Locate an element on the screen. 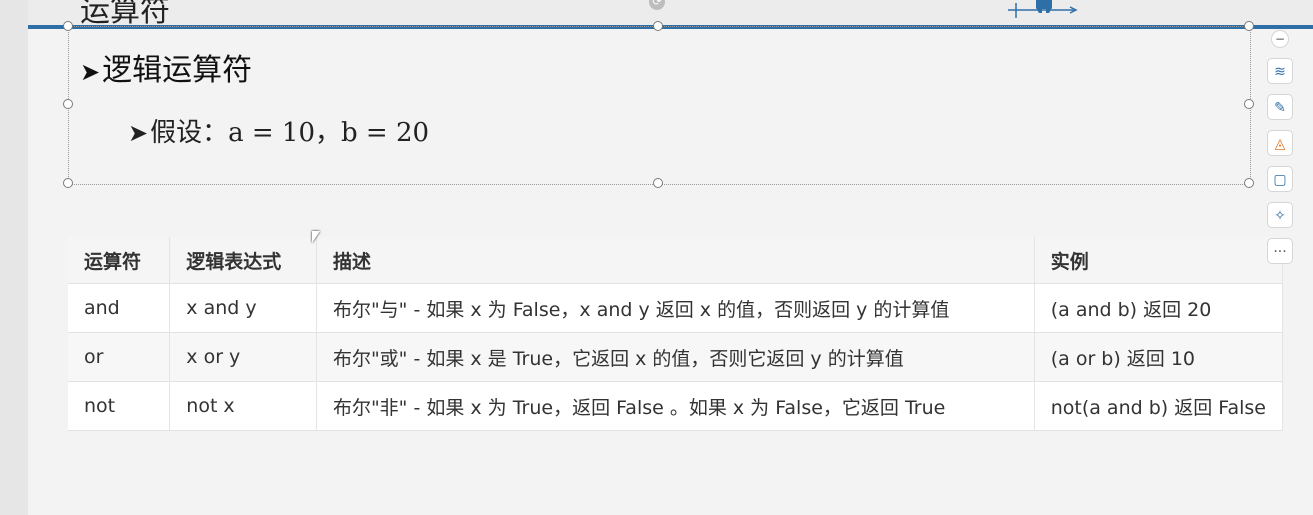 This screenshot has width=1313, height=515. table-cell: not(a and b) 返回 False is located at coordinates (1159, 406).